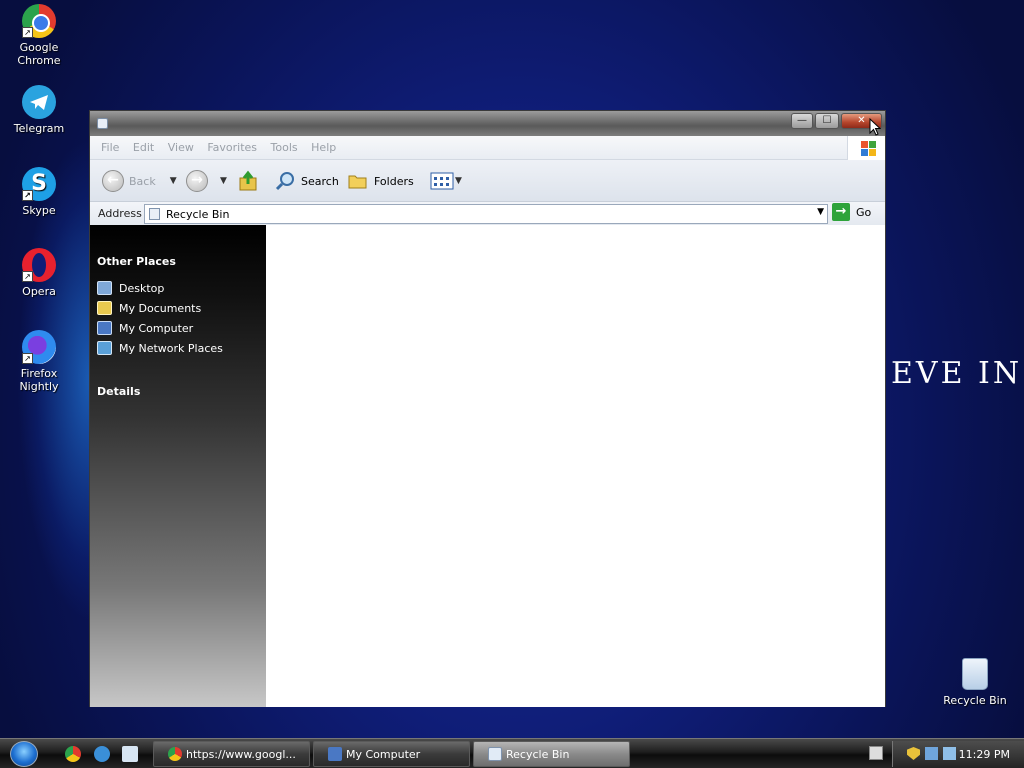 The width and height of the screenshot is (1024, 768). I want to click on folders-label: Folders, so click(394, 181).